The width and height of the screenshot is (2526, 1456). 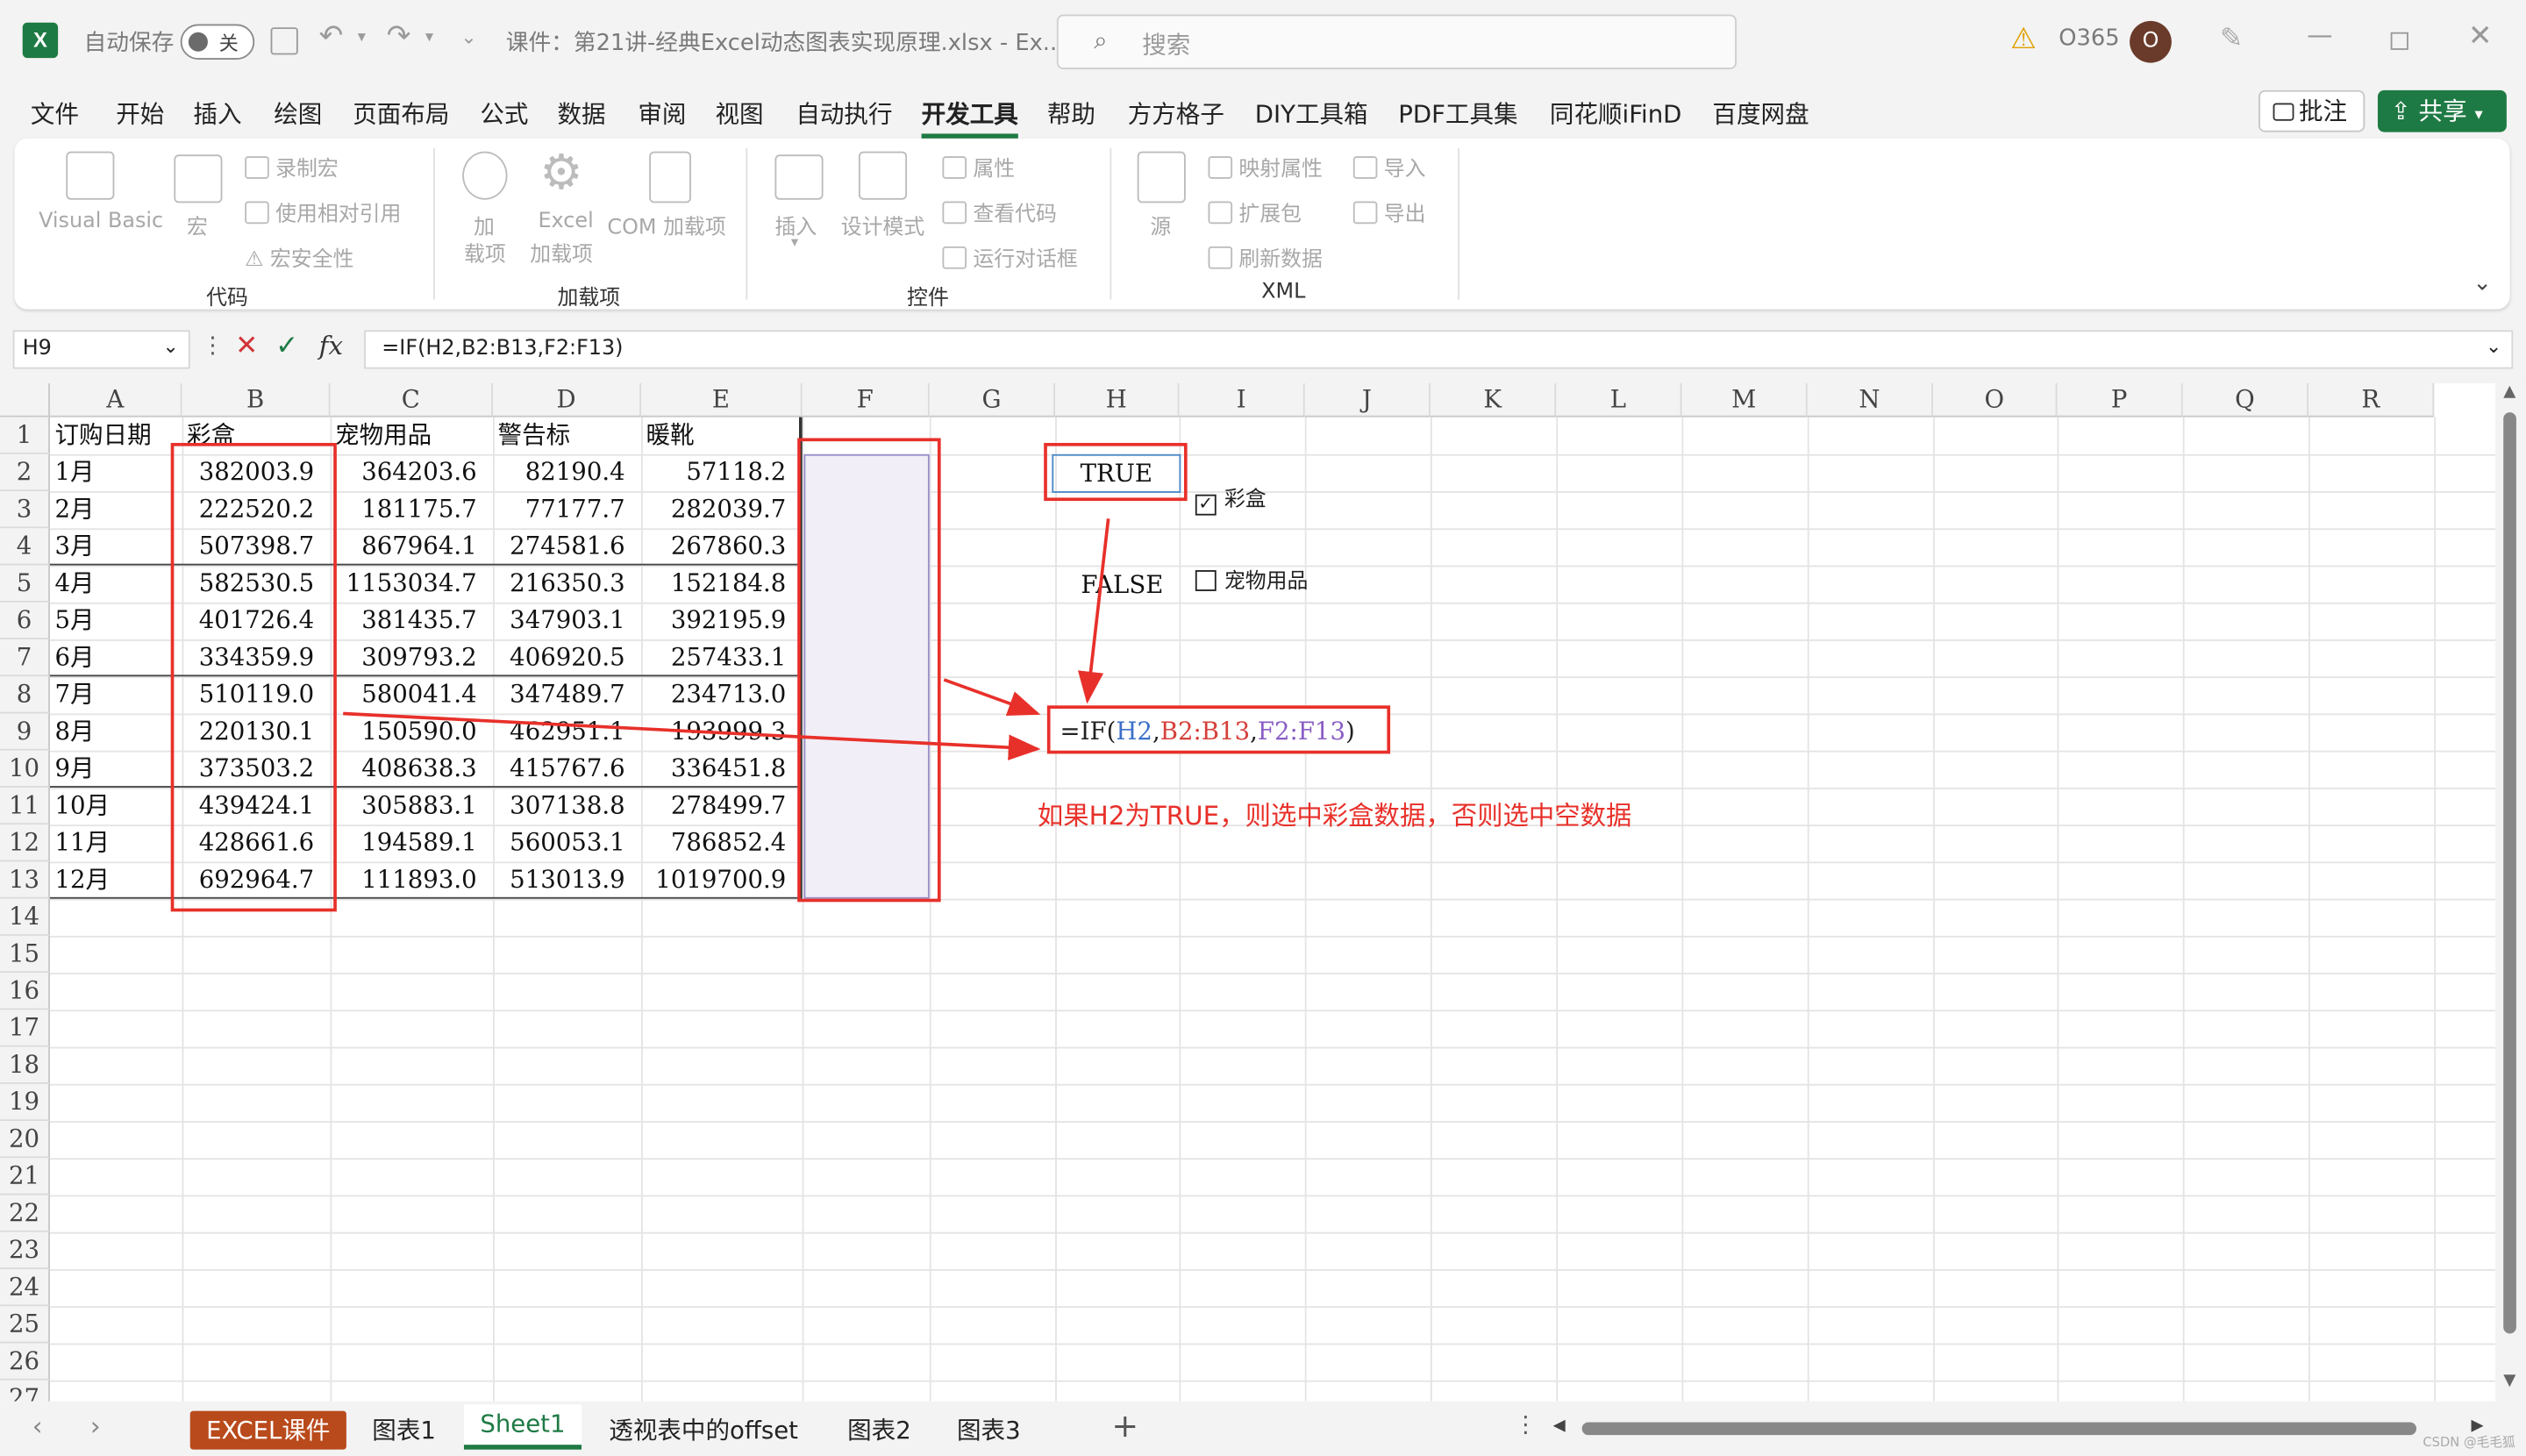 I want to click on minimize-icon: —, so click(x=2319, y=34).